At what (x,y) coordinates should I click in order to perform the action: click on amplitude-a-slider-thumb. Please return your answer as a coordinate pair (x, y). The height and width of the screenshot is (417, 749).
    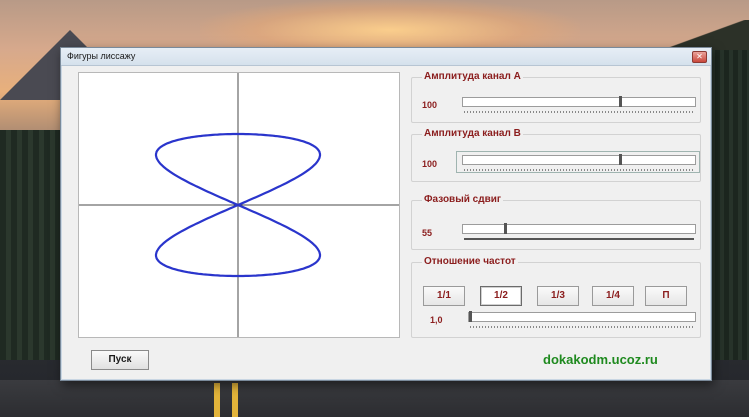
    Looking at the image, I should click on (620, 101).